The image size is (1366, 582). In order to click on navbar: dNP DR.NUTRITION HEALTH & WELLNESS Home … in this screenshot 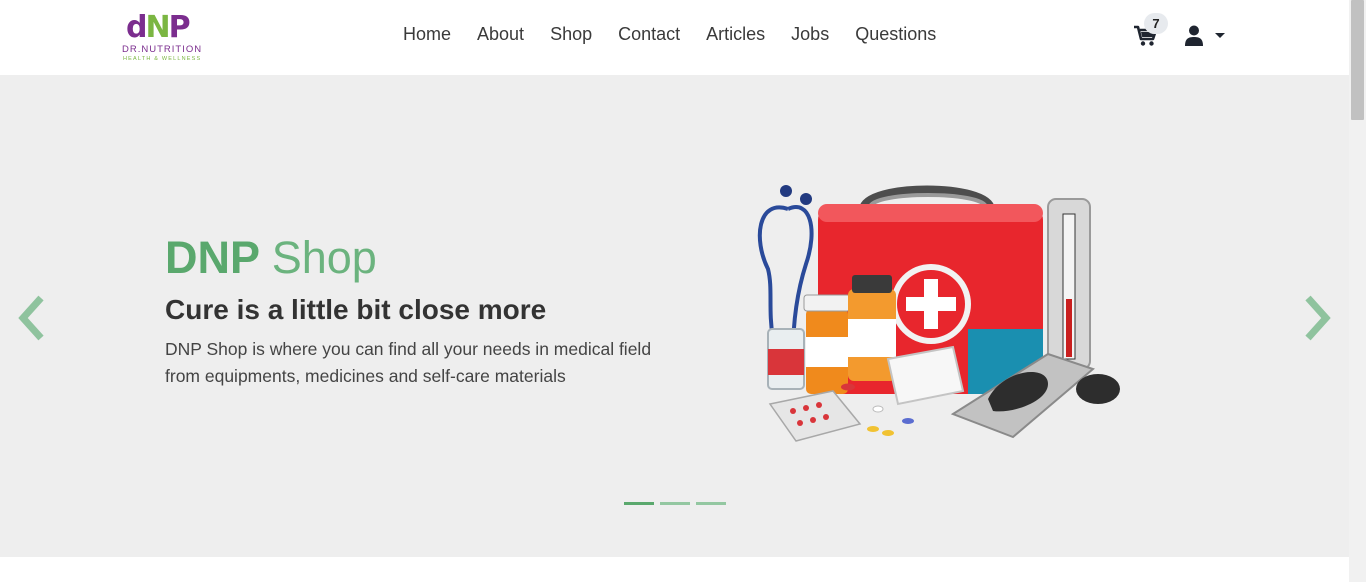, I will do `click(674, 37)`.